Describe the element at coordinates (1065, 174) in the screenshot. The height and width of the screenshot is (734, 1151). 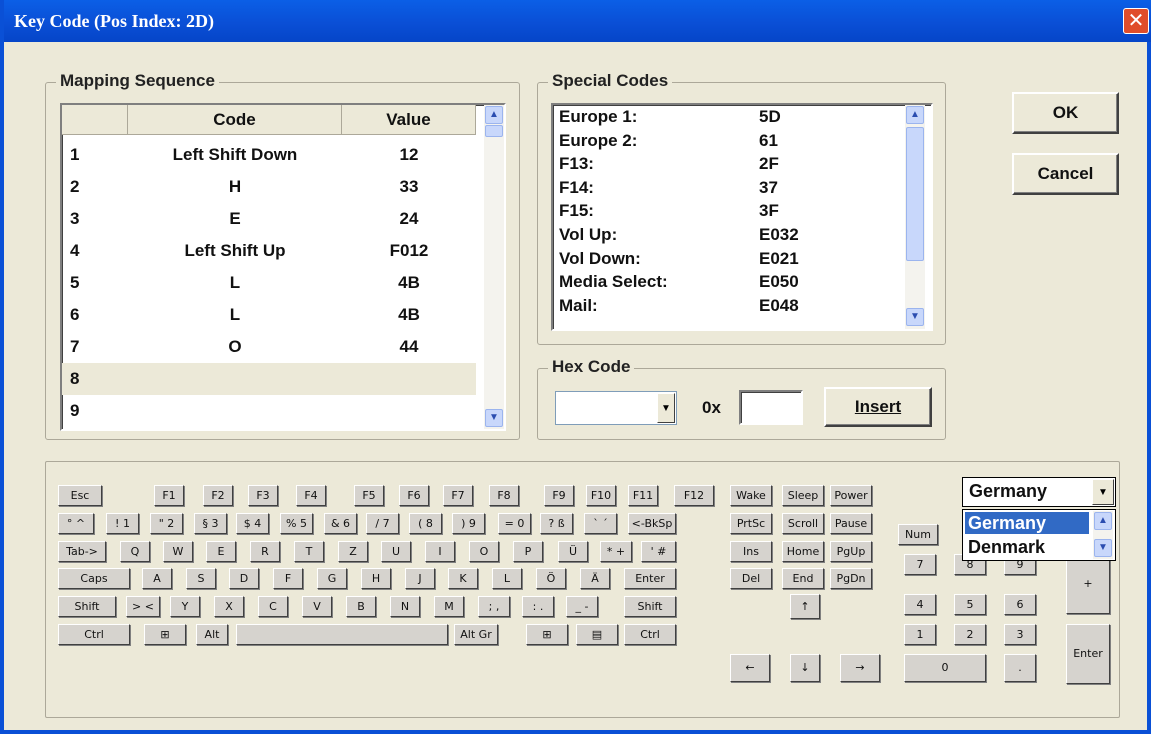
I see `cancel-button: Cancel` at that location.